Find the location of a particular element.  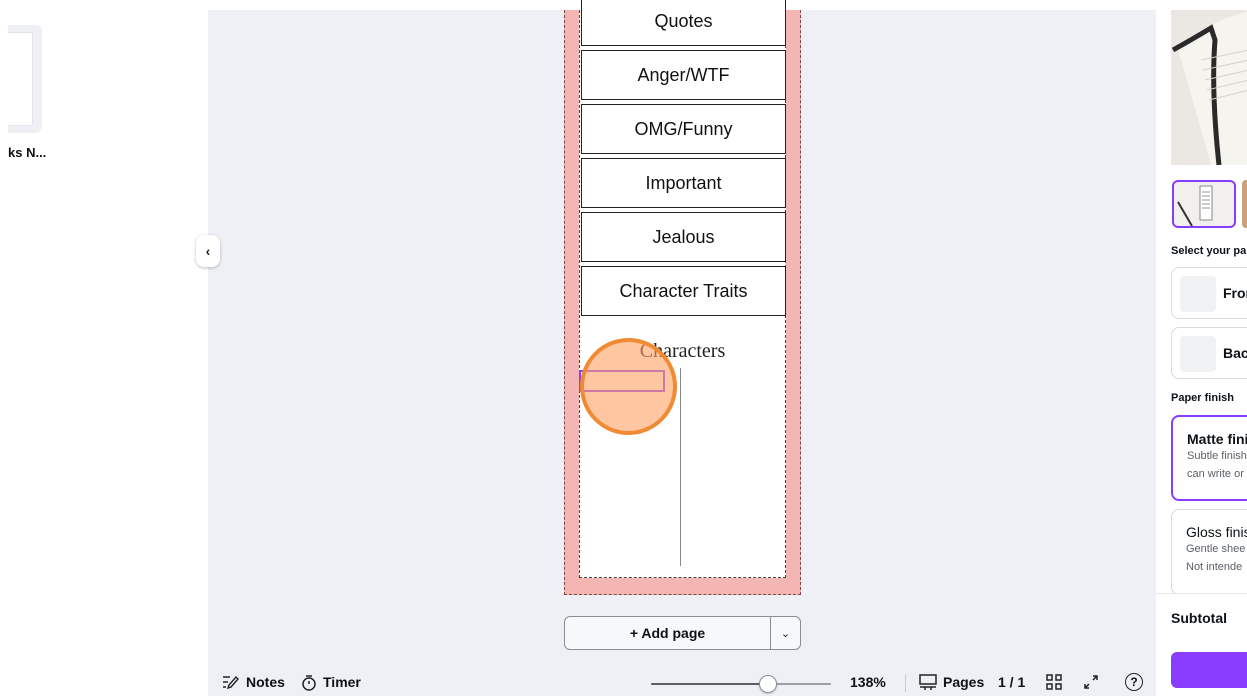

zoom-level-label: 138% is located at coordinates (868, 682).